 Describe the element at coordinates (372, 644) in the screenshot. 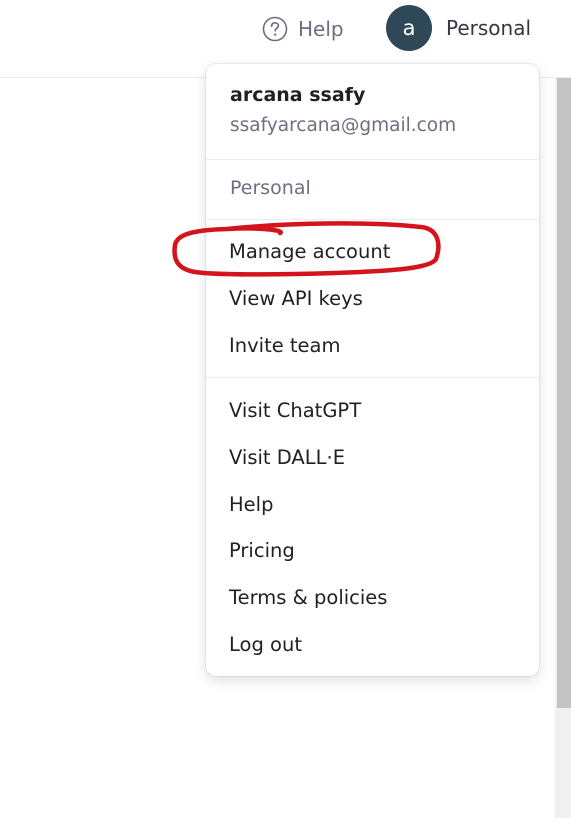

I see `menu-item-log-out: Log out` at that location.